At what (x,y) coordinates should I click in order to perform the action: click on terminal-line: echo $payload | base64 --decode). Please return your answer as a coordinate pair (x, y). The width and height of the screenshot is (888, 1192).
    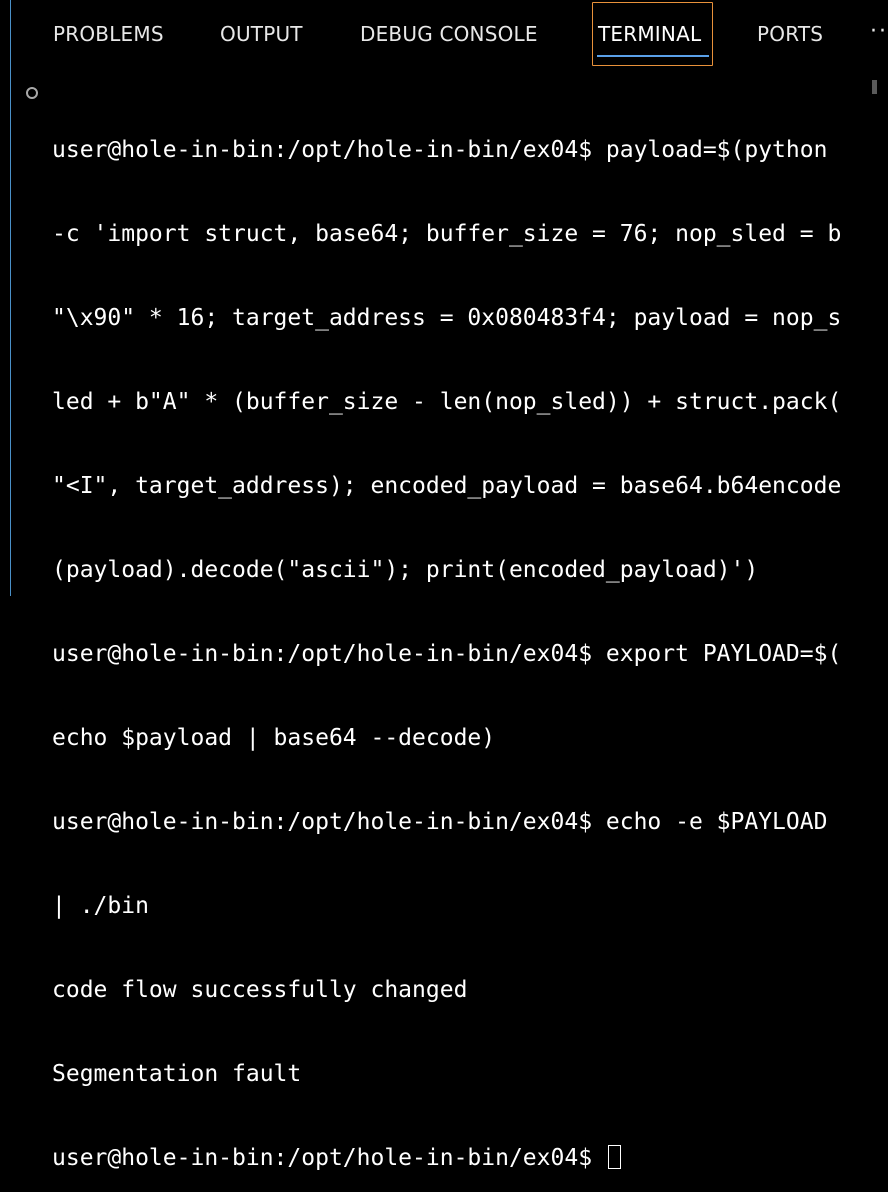
    Looking at the image, I should click on (274, 738).